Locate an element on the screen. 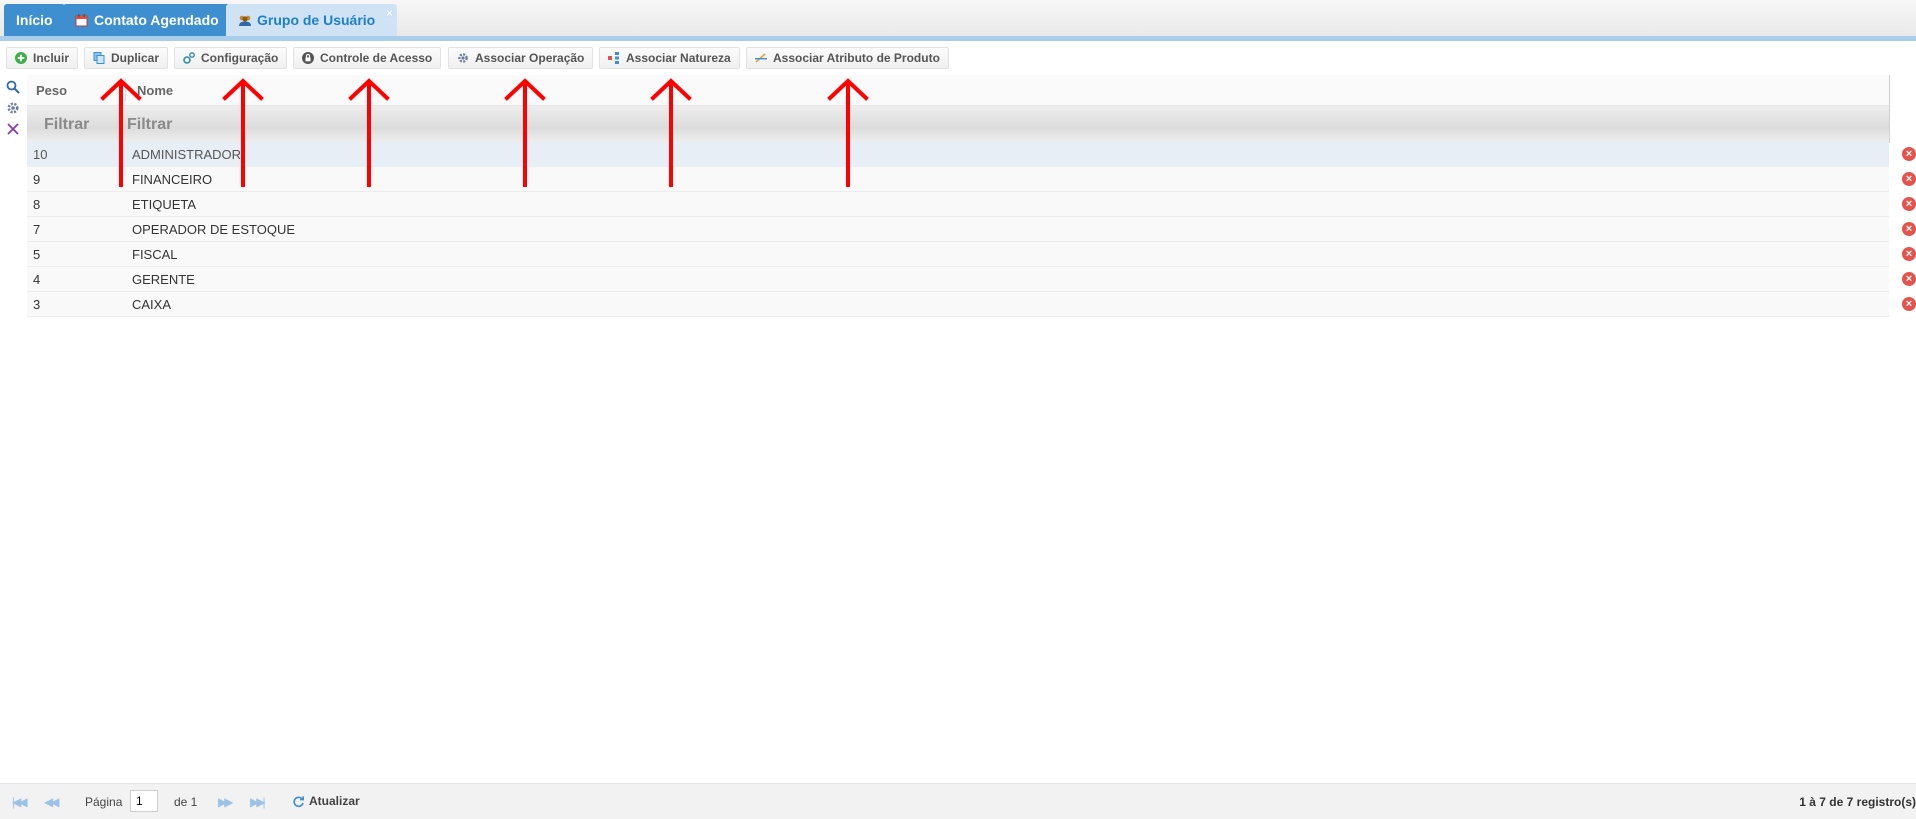  cell-peso: 10 is located at coordinates (40, 154).